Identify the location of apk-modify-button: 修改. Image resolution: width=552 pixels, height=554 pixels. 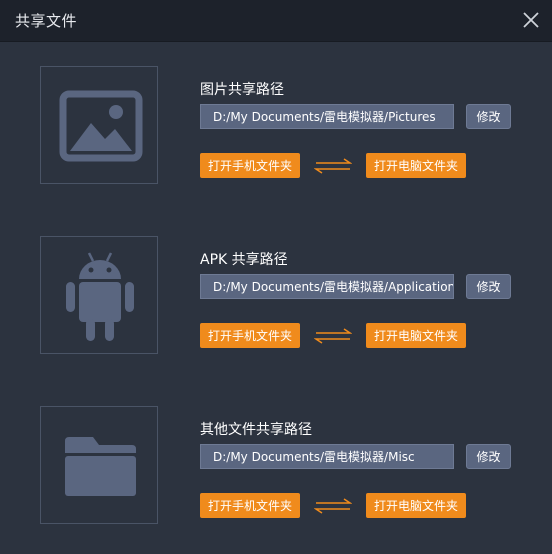
(488, 286).